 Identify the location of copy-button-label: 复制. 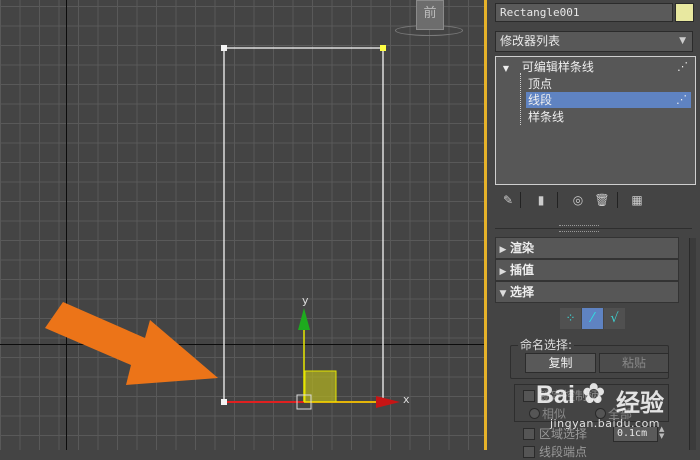
(560, 363).